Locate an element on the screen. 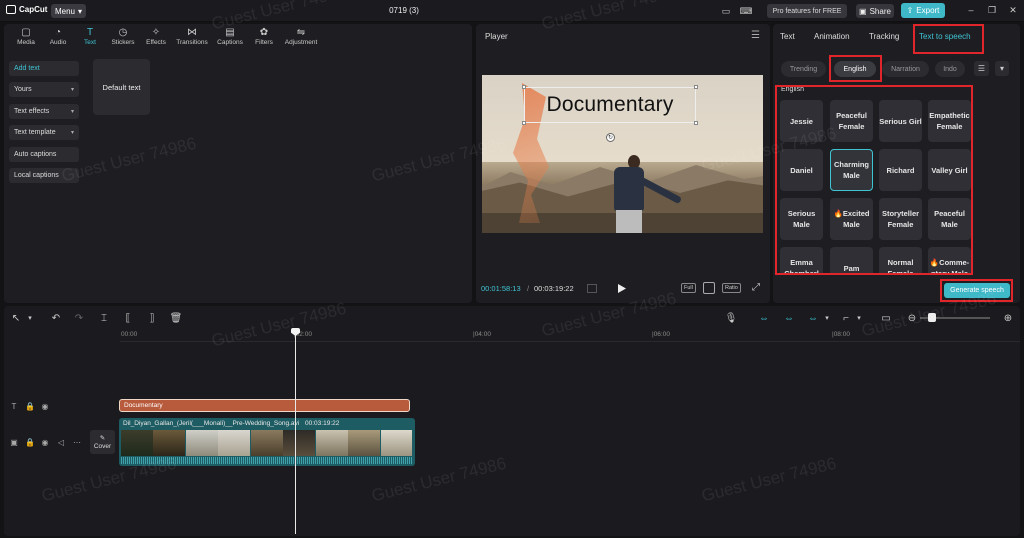 The image size is (1024, 538). play-icon is located at coordinates (622, 288).